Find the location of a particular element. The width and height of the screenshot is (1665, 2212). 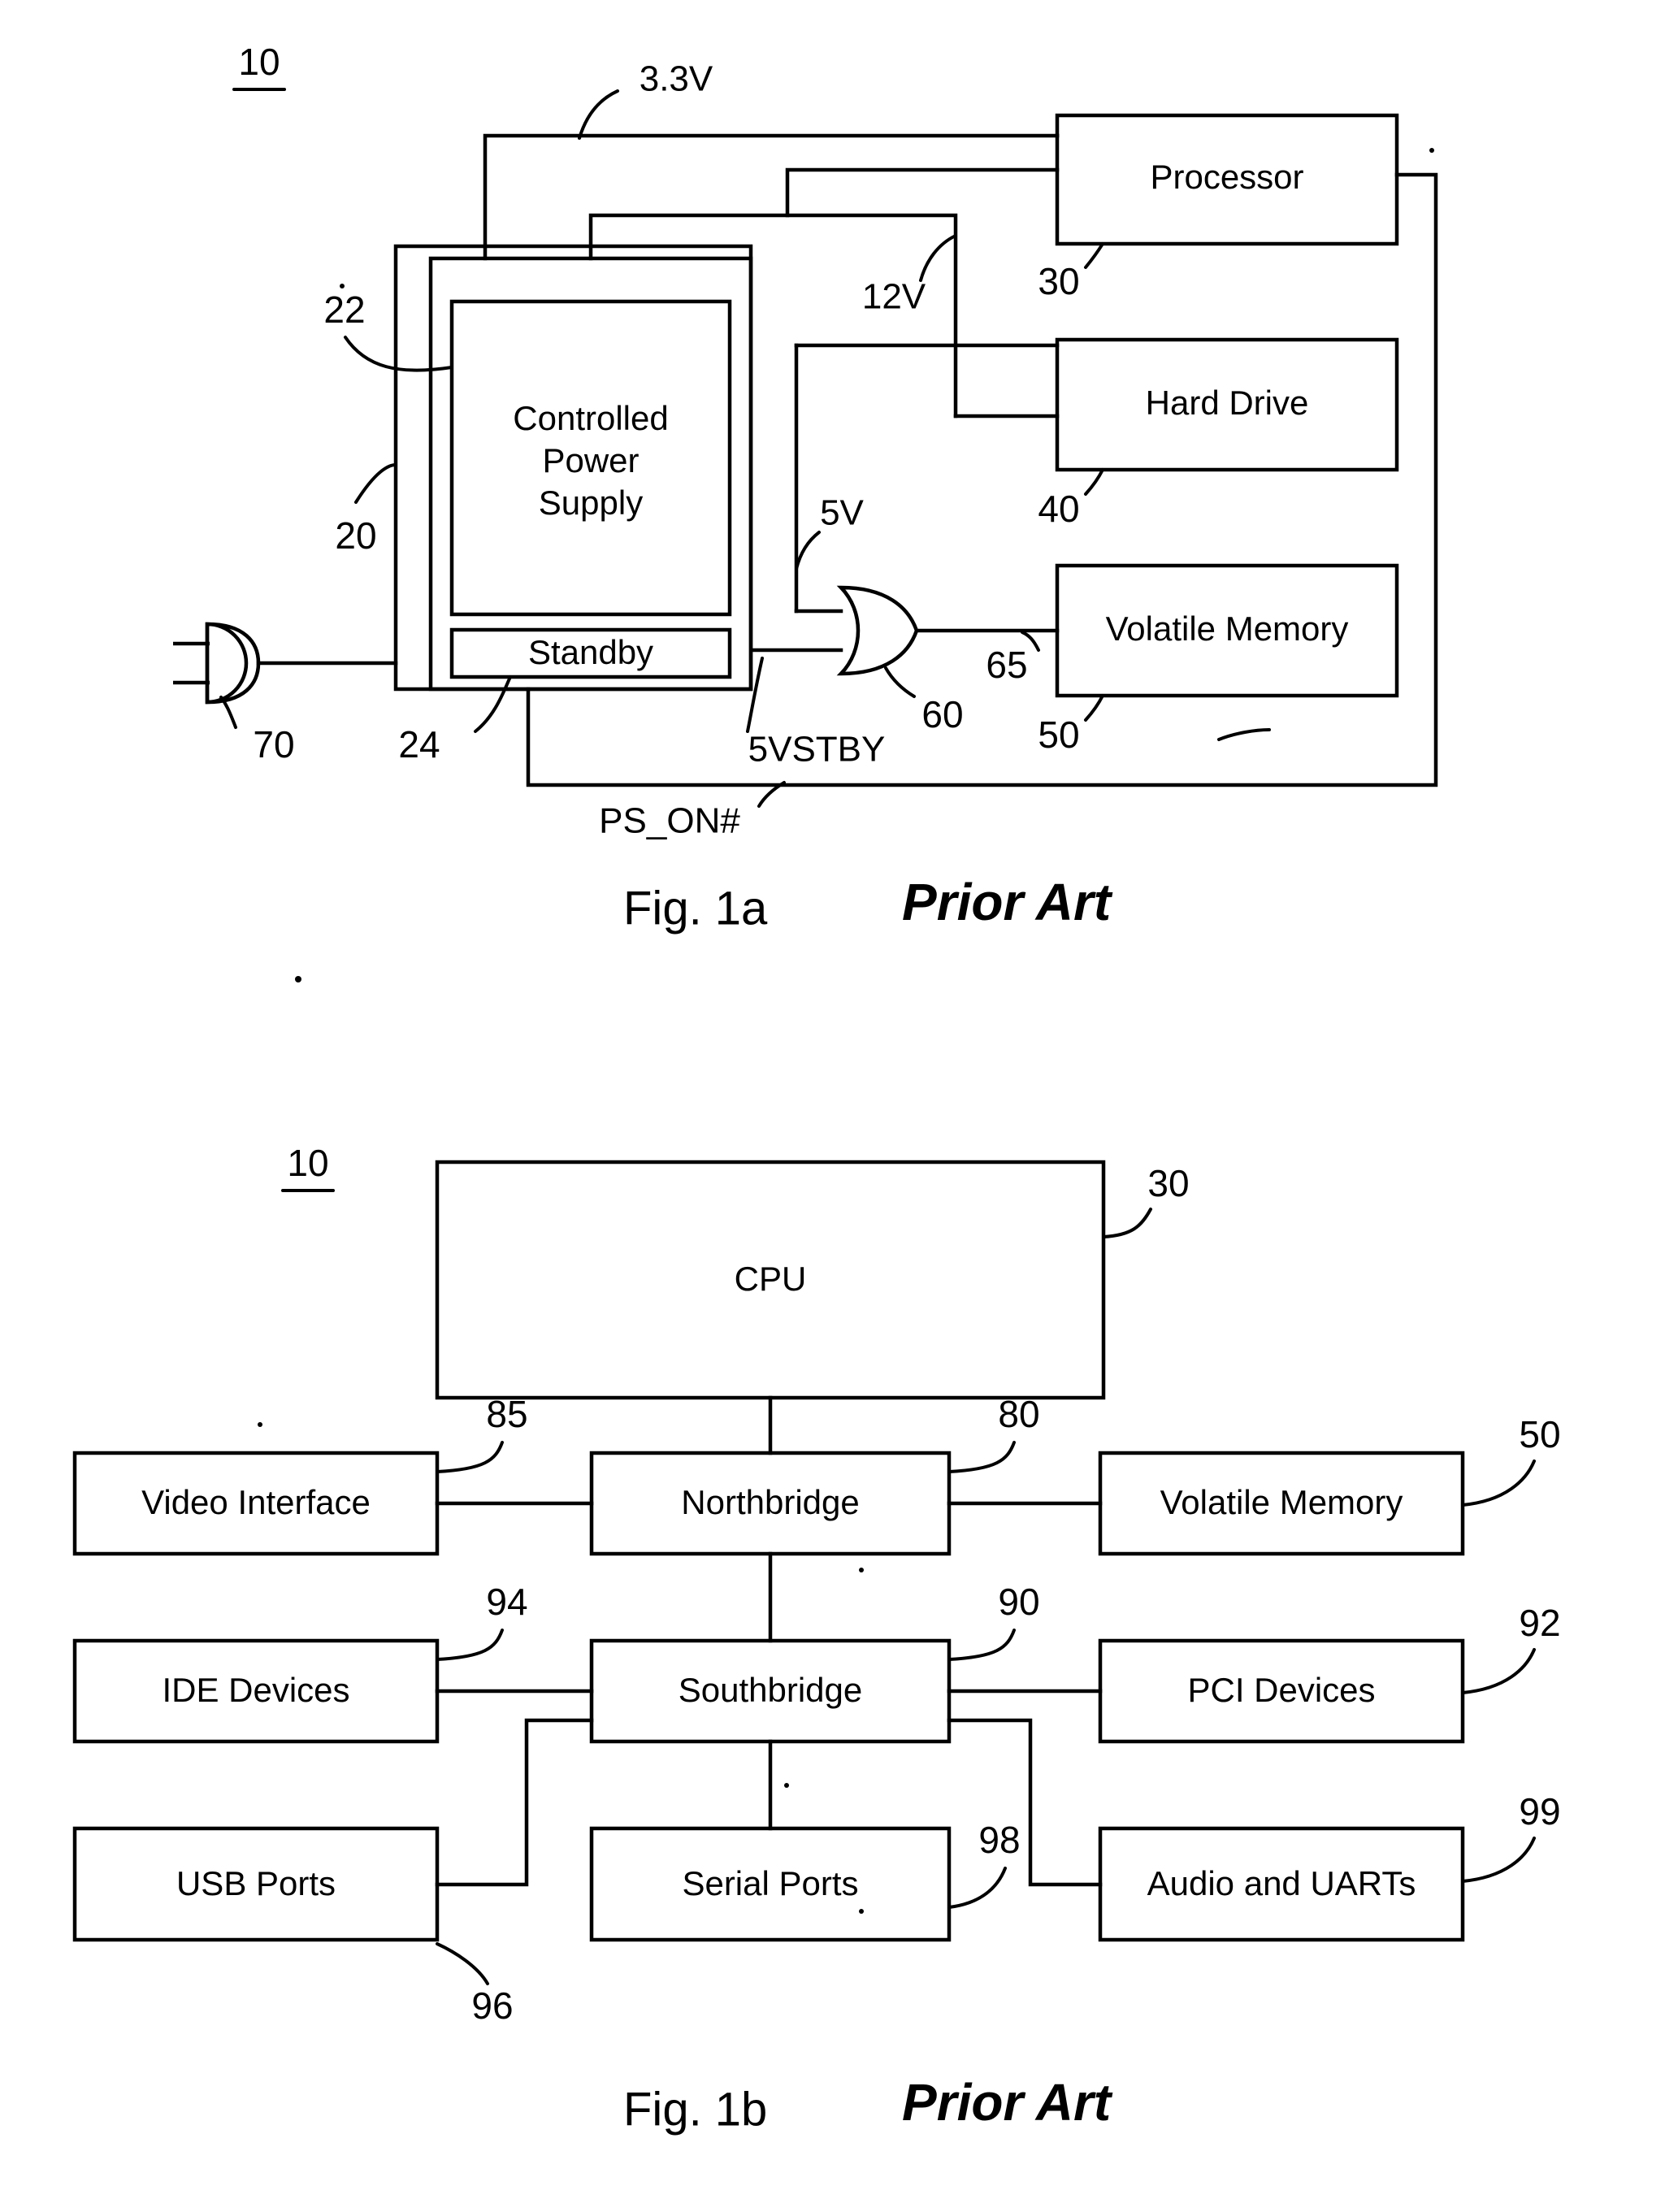

ref-98: 98 is located at coordinates (999, 1840).